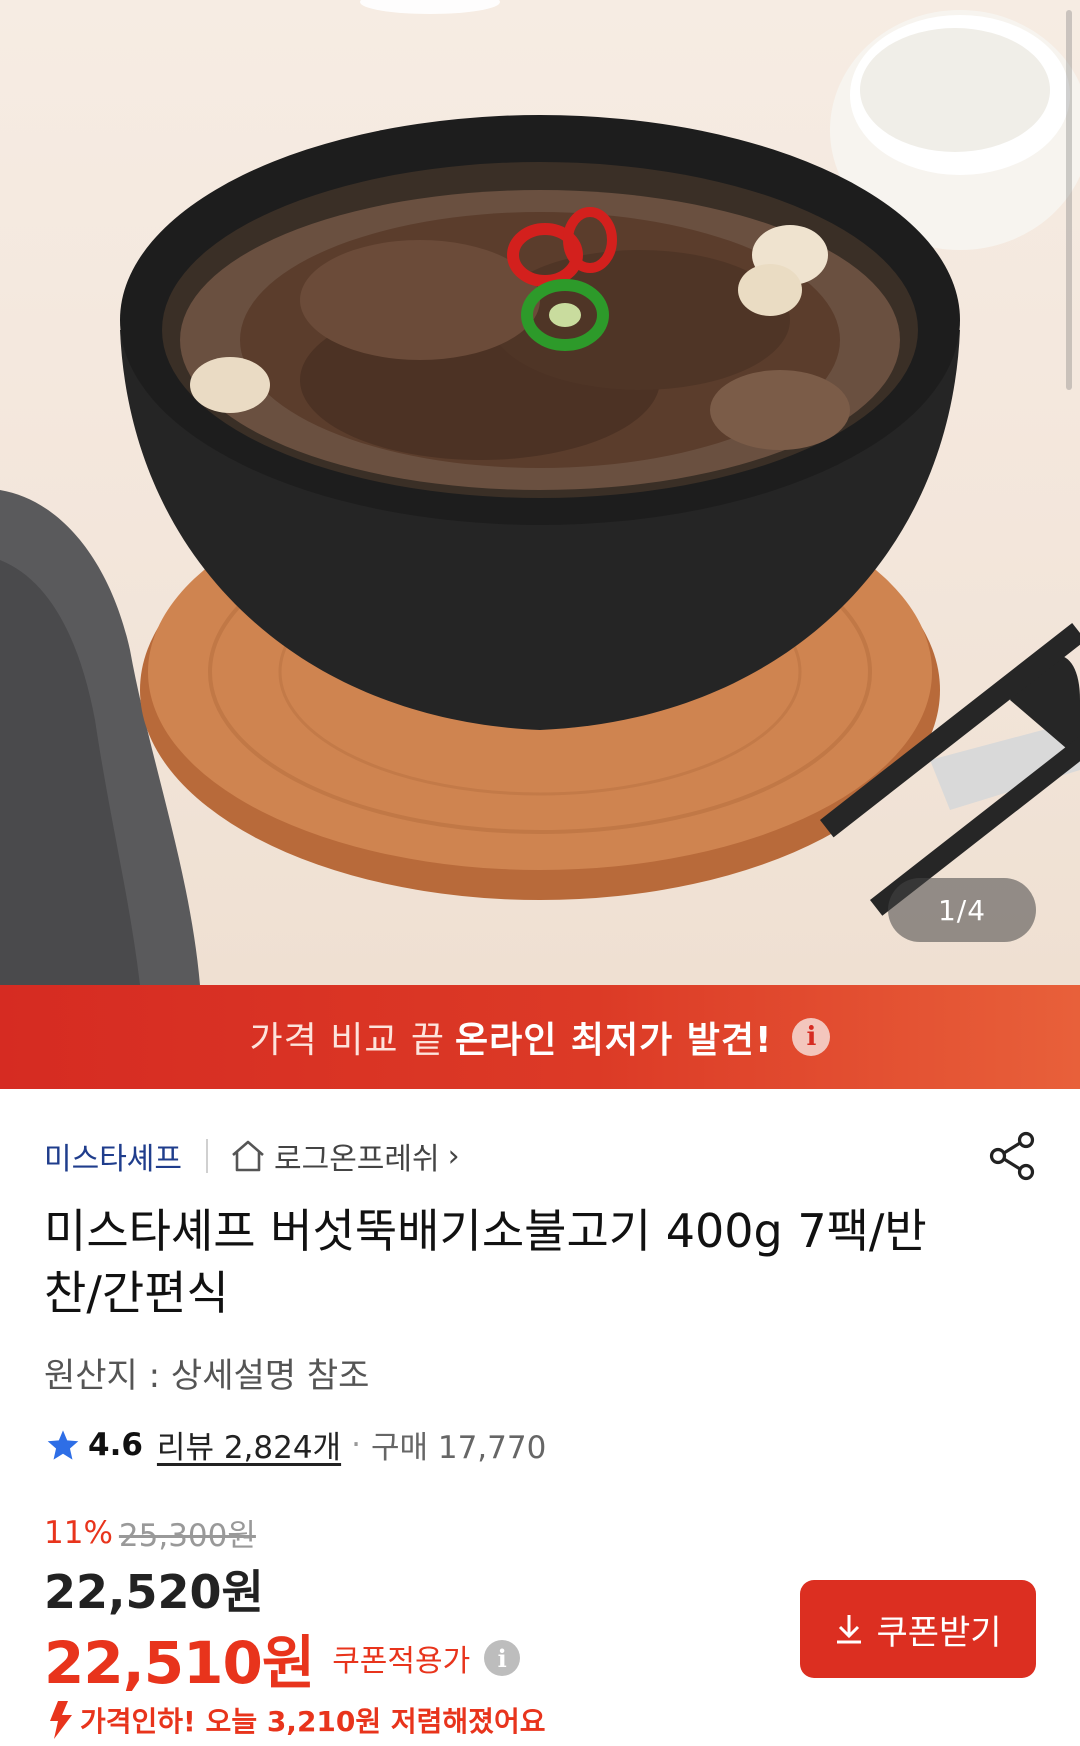 The width and height of the screenshot is (1080, 1746). I want to click on star-icon, so click(63, 1444).